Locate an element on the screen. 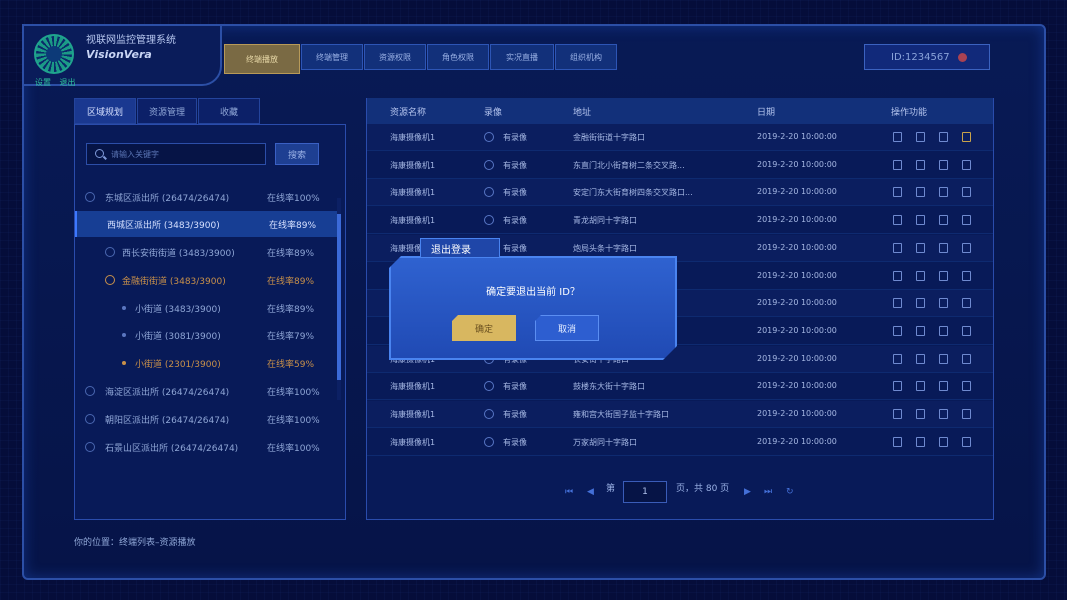  dialog-message: 确定要退出当前 ID？ is located at coordinates (533, 292).